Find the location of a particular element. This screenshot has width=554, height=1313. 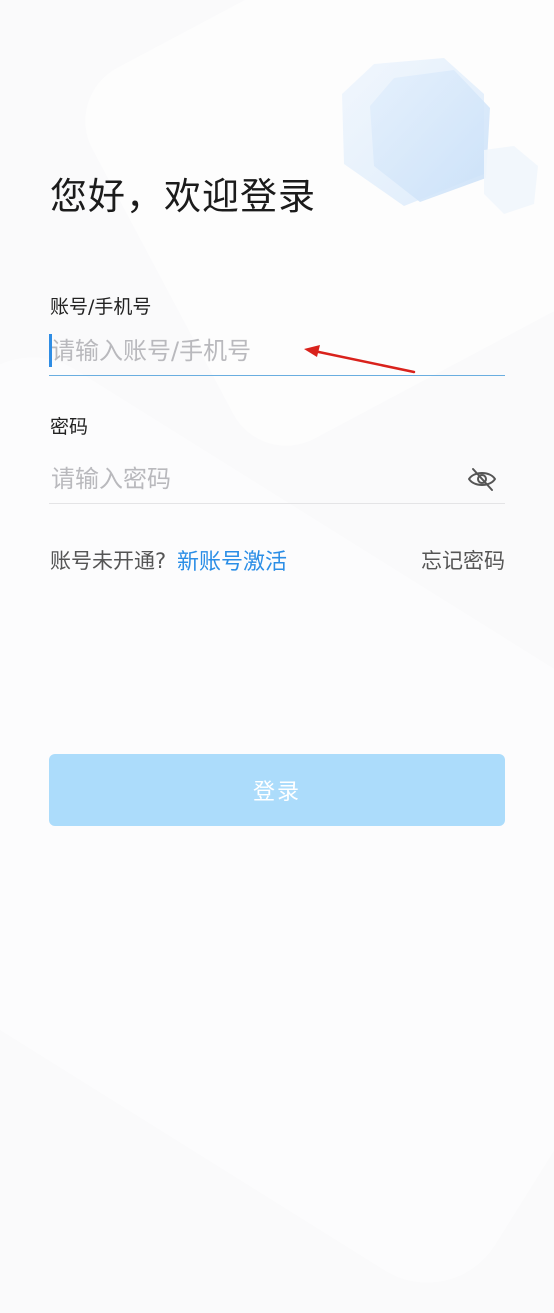

page-title: 您好，欢迎登录 is located at coordinates (183, 196).